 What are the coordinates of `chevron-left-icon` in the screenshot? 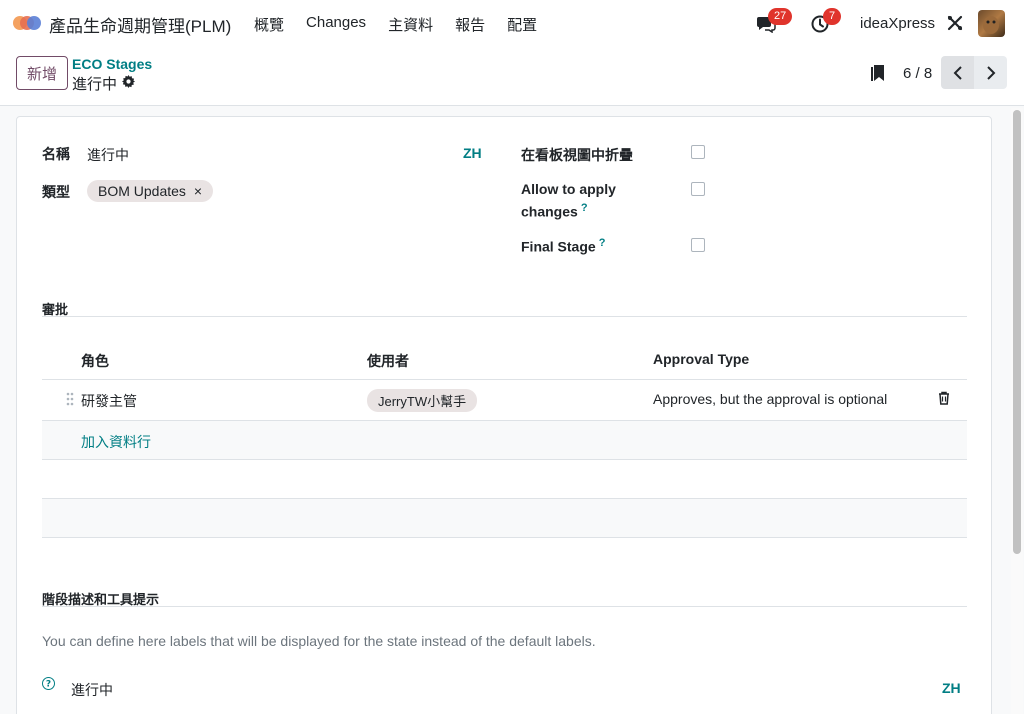 It's located at (957, 72).